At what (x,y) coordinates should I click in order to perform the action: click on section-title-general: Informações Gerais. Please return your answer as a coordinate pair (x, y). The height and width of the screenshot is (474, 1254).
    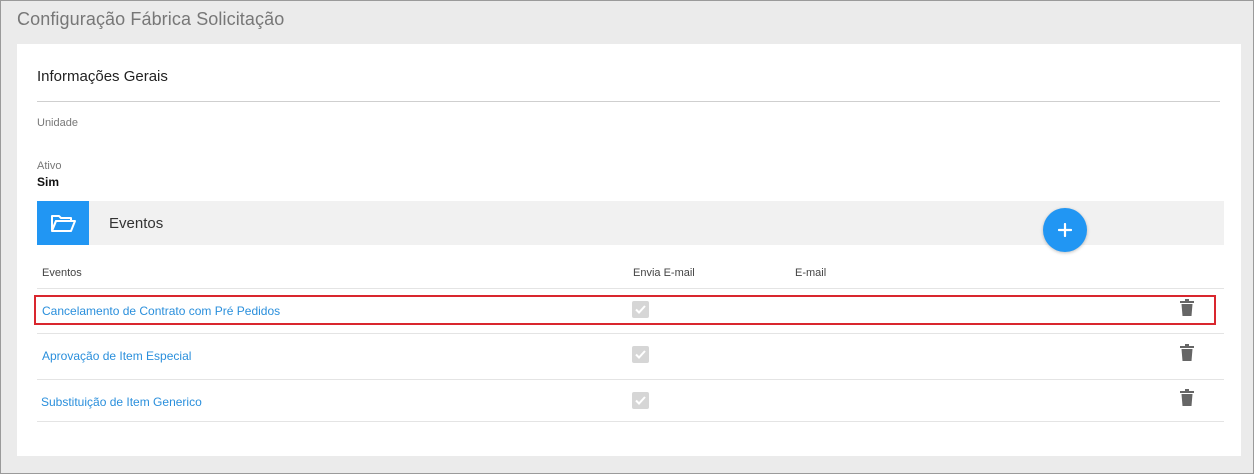
    Looking at the image, I should click on (102, 76).